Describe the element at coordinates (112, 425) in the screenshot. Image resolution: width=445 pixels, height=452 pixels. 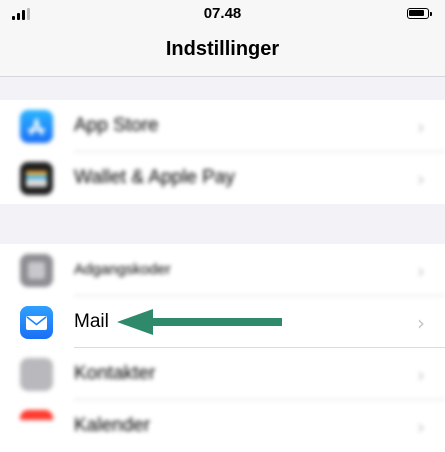
I see `settings-row-label: Kalender` at that location.